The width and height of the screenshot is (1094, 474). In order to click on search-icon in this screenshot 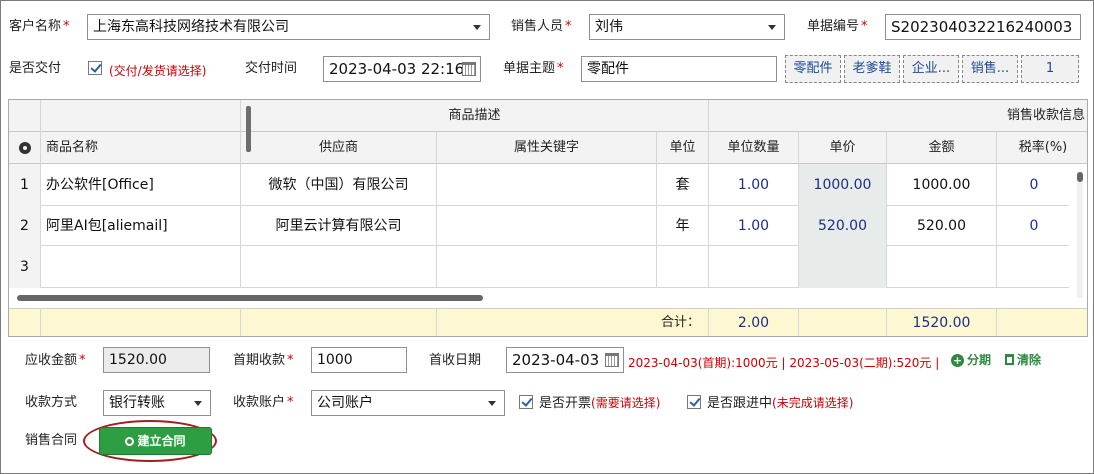, I will do `click(130, 441)`.